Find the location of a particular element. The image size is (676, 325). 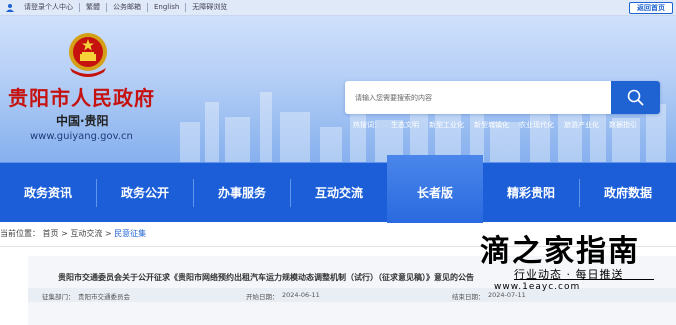

search-icon is located at coordinates (635, 97).